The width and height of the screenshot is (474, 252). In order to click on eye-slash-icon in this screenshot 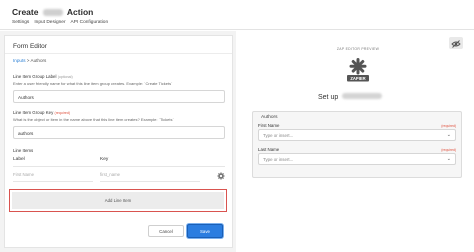, I will do `click(456, 44)`.